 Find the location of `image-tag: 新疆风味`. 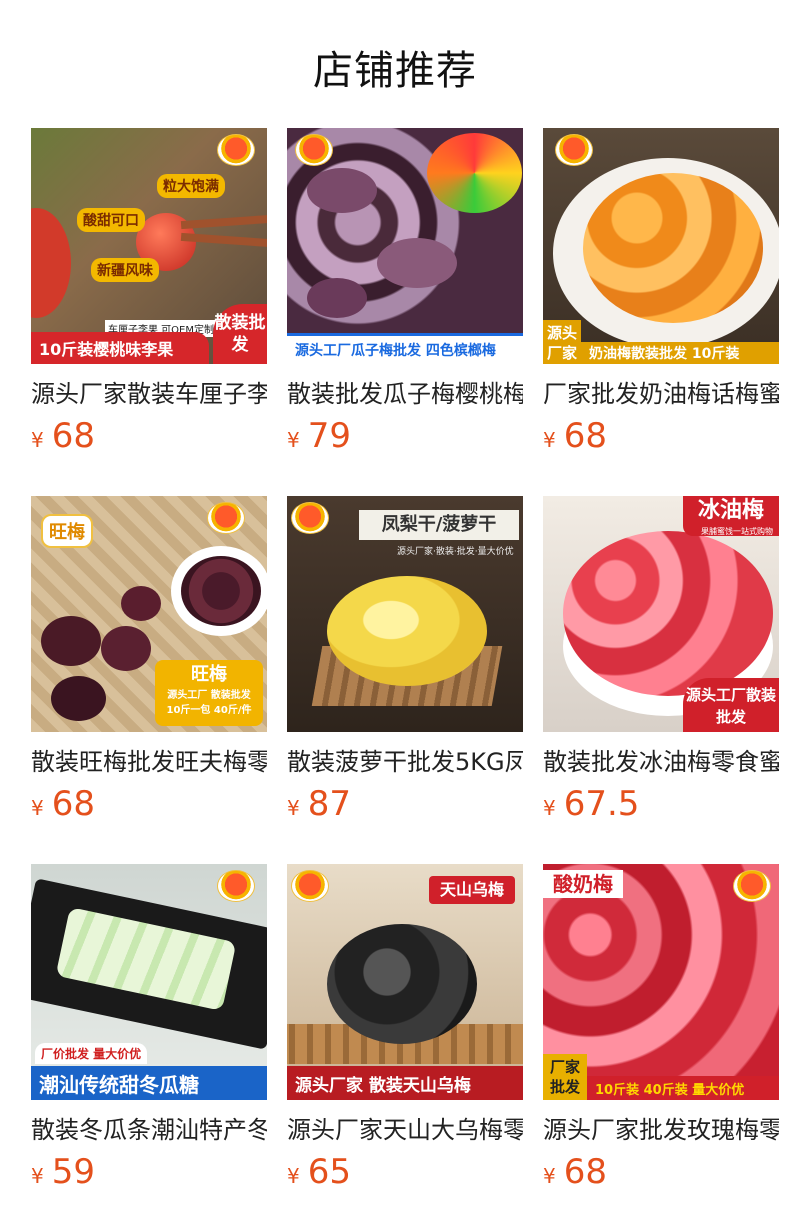

image-tag: 新疆风味 is located at coordinates (125, 270).